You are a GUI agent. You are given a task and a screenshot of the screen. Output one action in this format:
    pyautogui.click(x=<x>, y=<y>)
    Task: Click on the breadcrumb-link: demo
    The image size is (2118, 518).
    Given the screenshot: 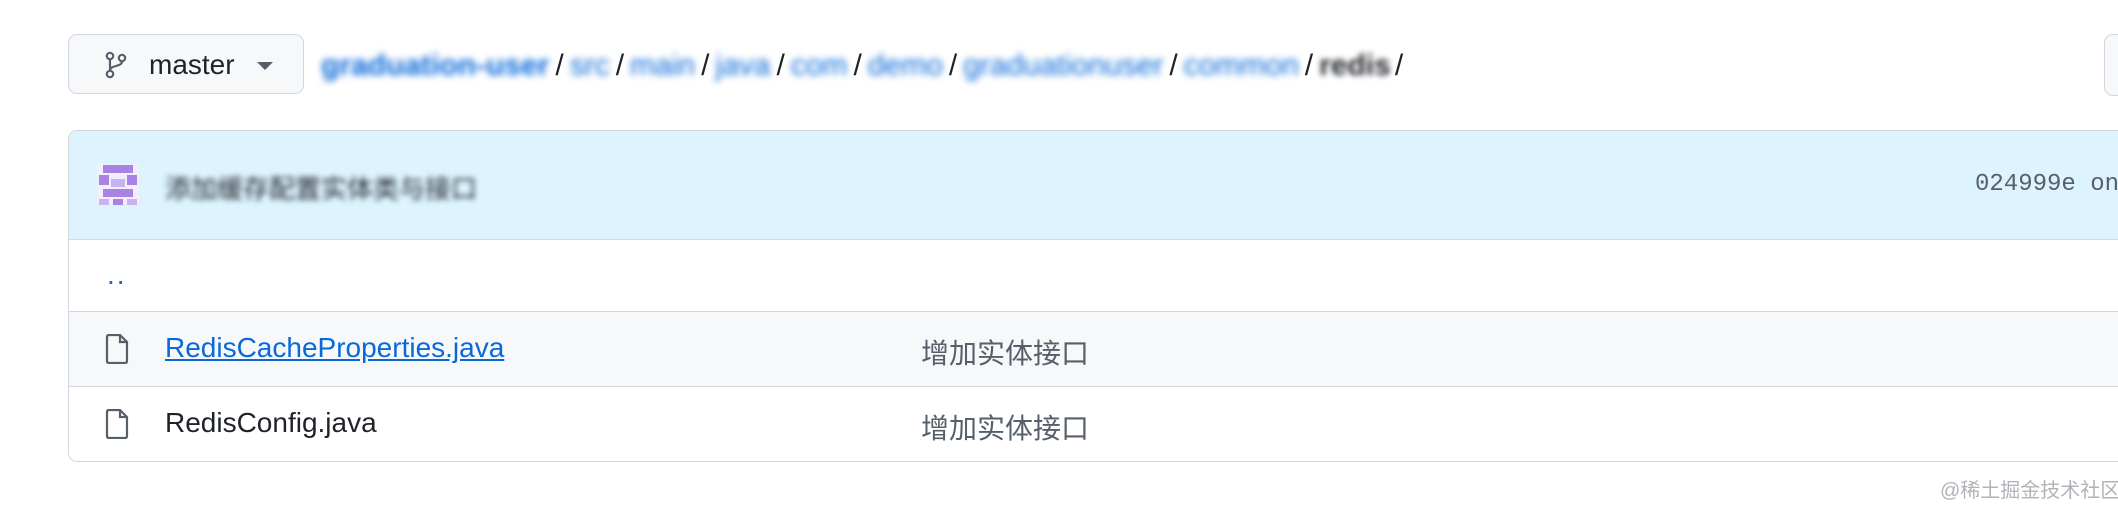 What is the action you would take?
    pyautogui.click(x=905, y=66)
    